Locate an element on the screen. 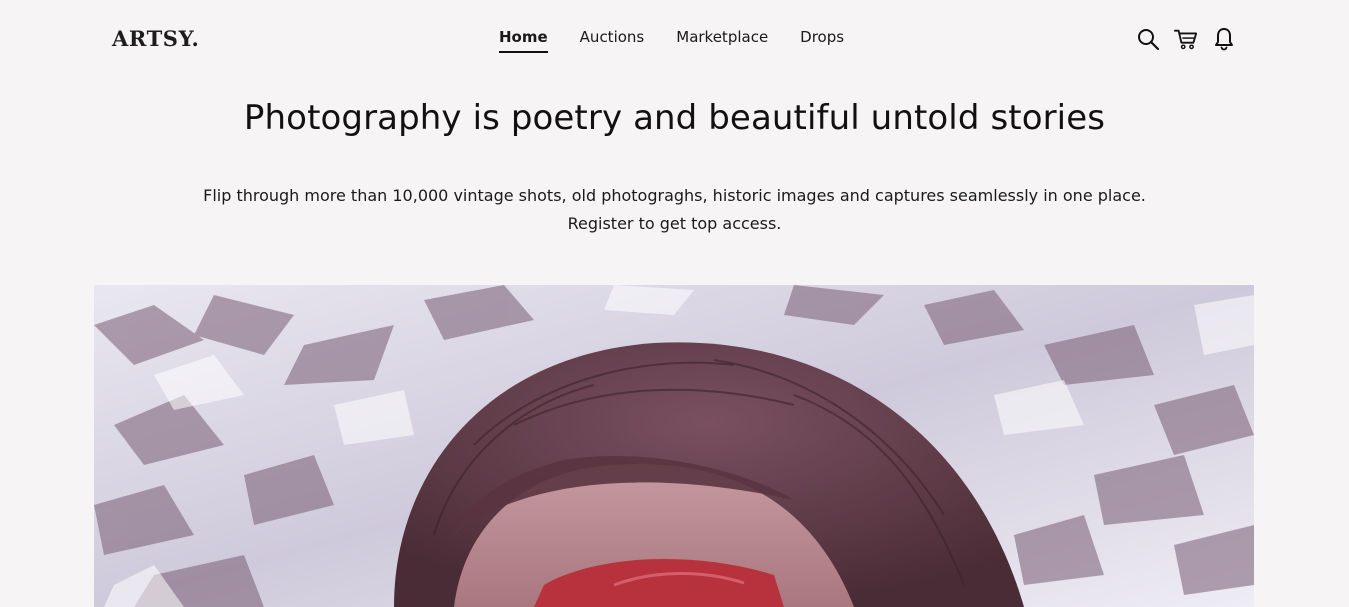  nav-item-marketplace: Marketplace is located at coordinates (722, 39).